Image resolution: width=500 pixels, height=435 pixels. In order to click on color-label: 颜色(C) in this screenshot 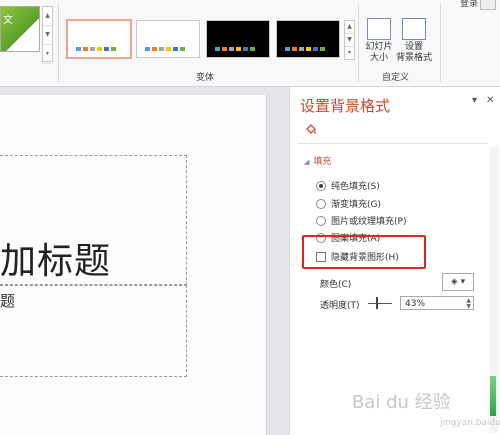, I will do `click(336, 285)`.